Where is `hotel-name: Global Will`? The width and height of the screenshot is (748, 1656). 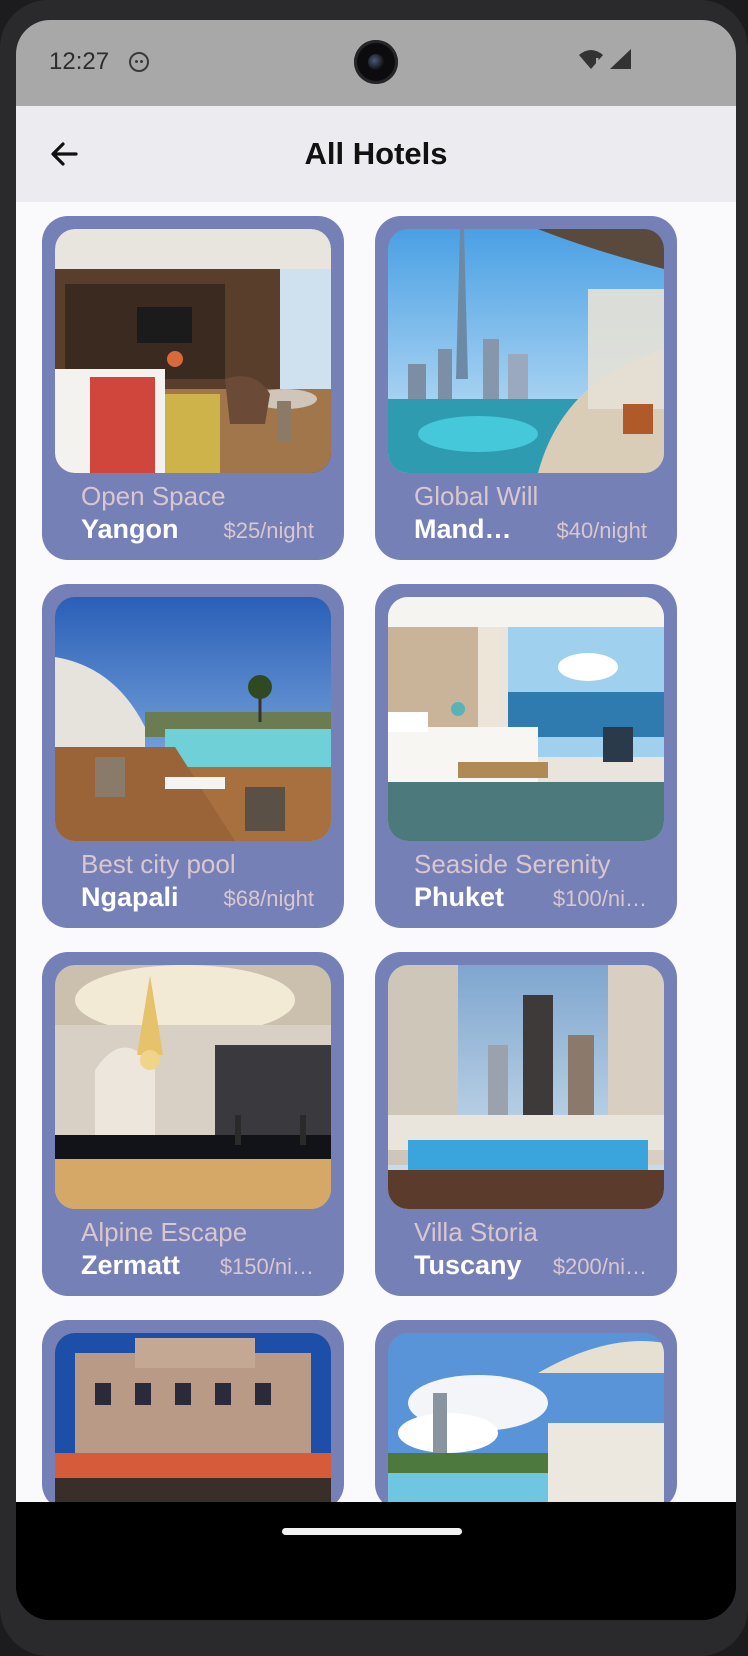
hotel-name: Global Will is located at coordinates (476, 496).